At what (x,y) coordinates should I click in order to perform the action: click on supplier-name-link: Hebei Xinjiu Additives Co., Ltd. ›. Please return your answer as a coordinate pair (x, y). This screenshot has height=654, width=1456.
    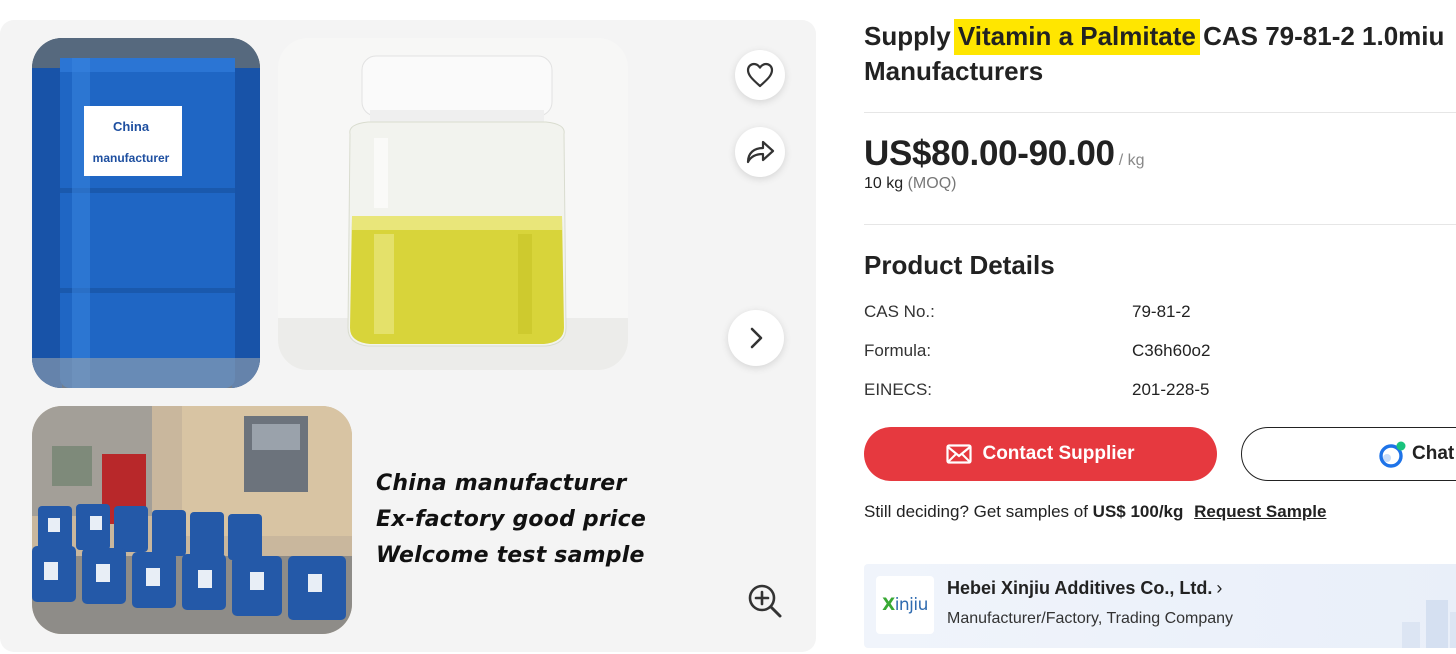
    Looking at the image, I should click on (1084, 588).